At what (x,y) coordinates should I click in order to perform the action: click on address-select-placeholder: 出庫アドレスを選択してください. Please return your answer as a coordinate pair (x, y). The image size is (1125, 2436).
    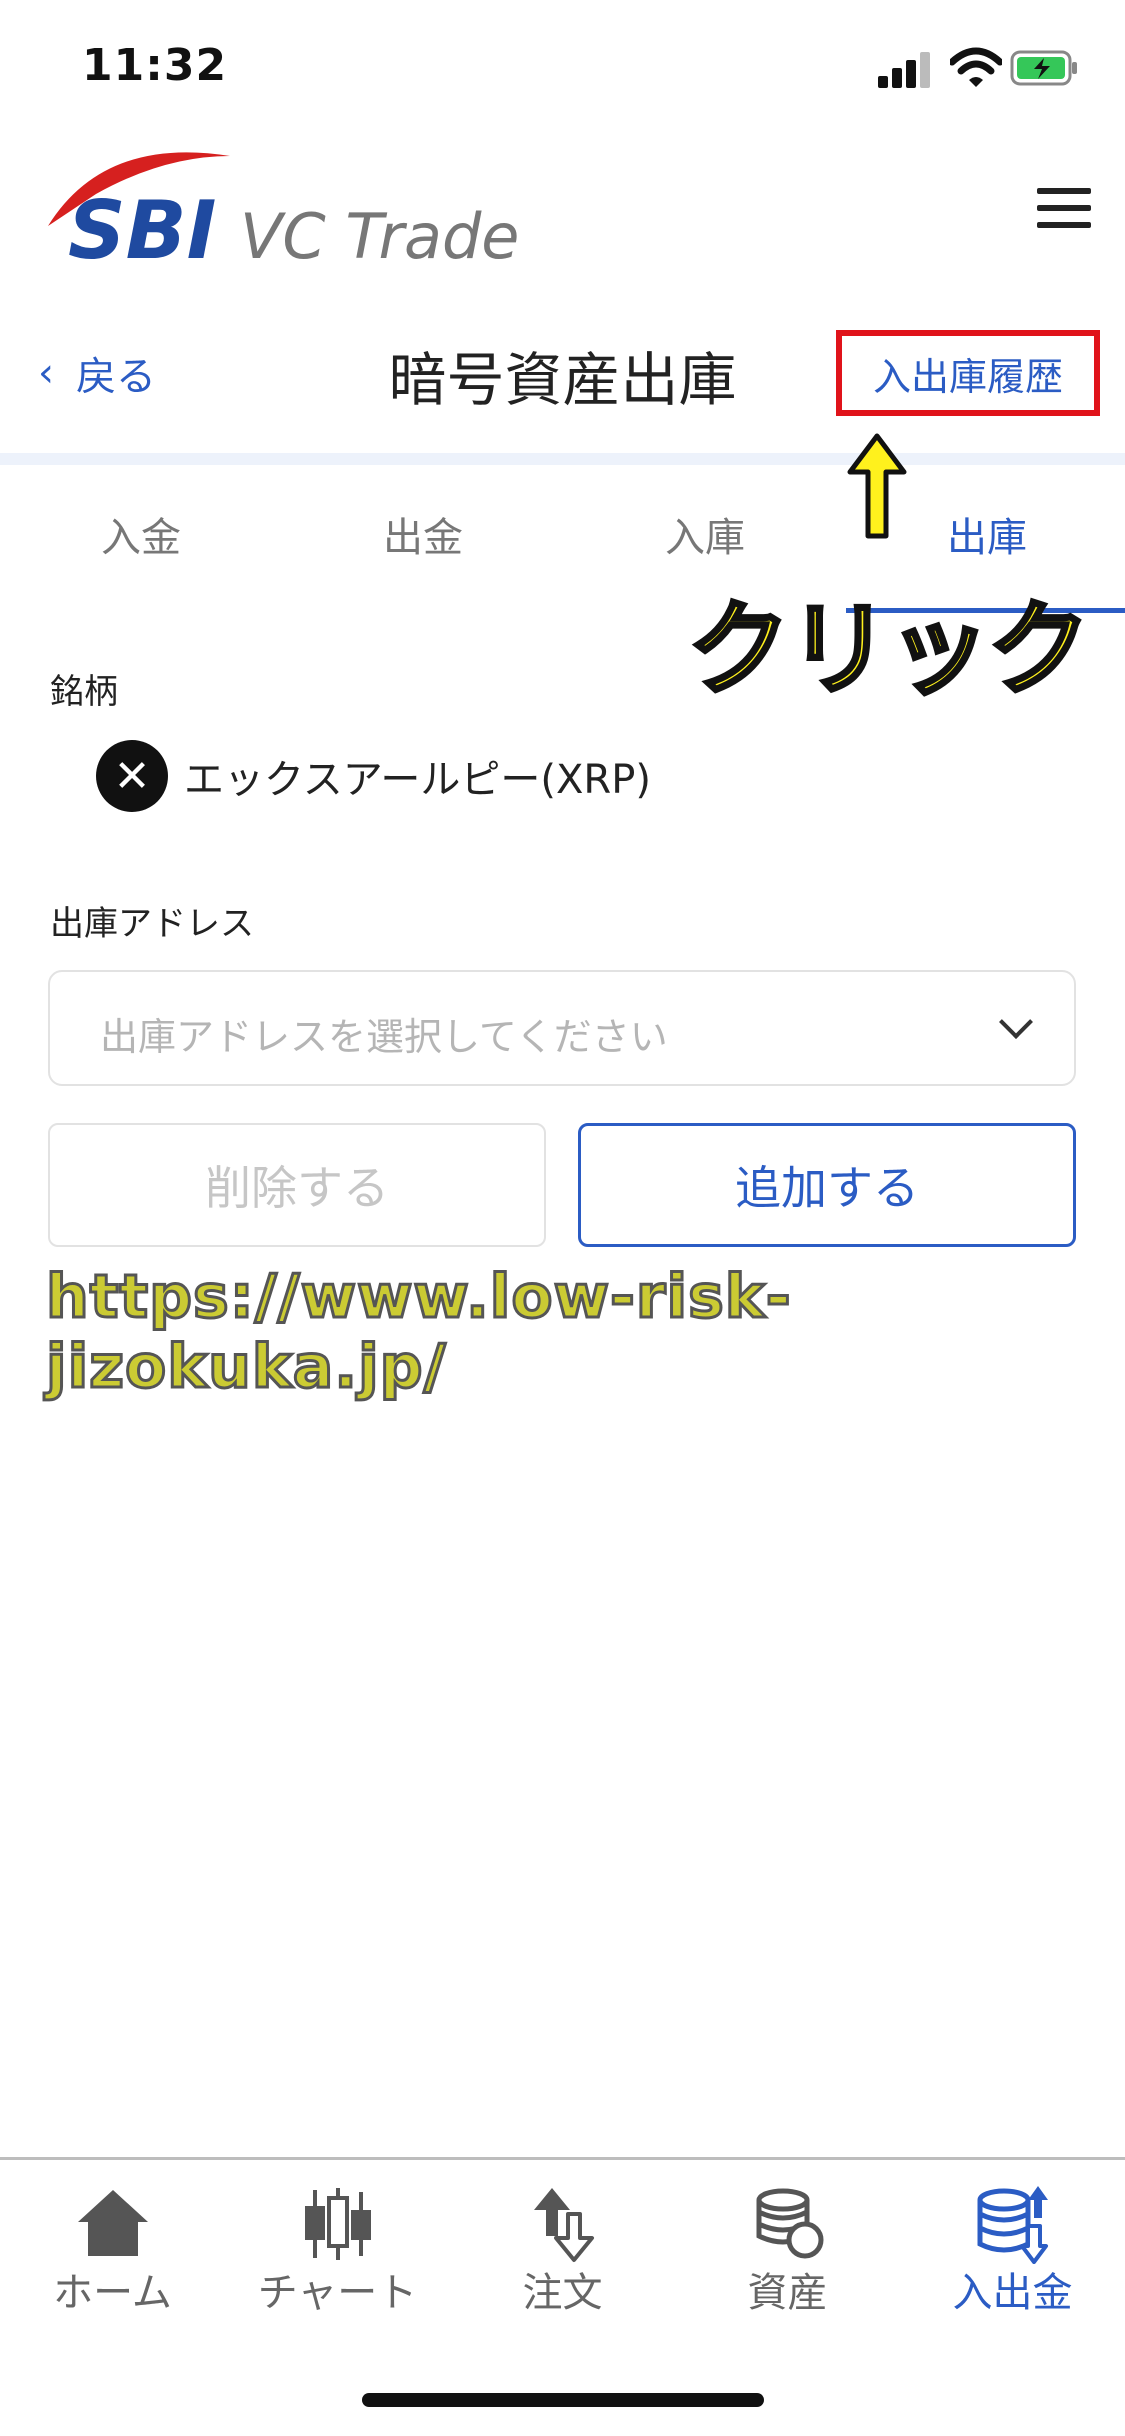
    Looking at the image, I should click on (384, 1037).